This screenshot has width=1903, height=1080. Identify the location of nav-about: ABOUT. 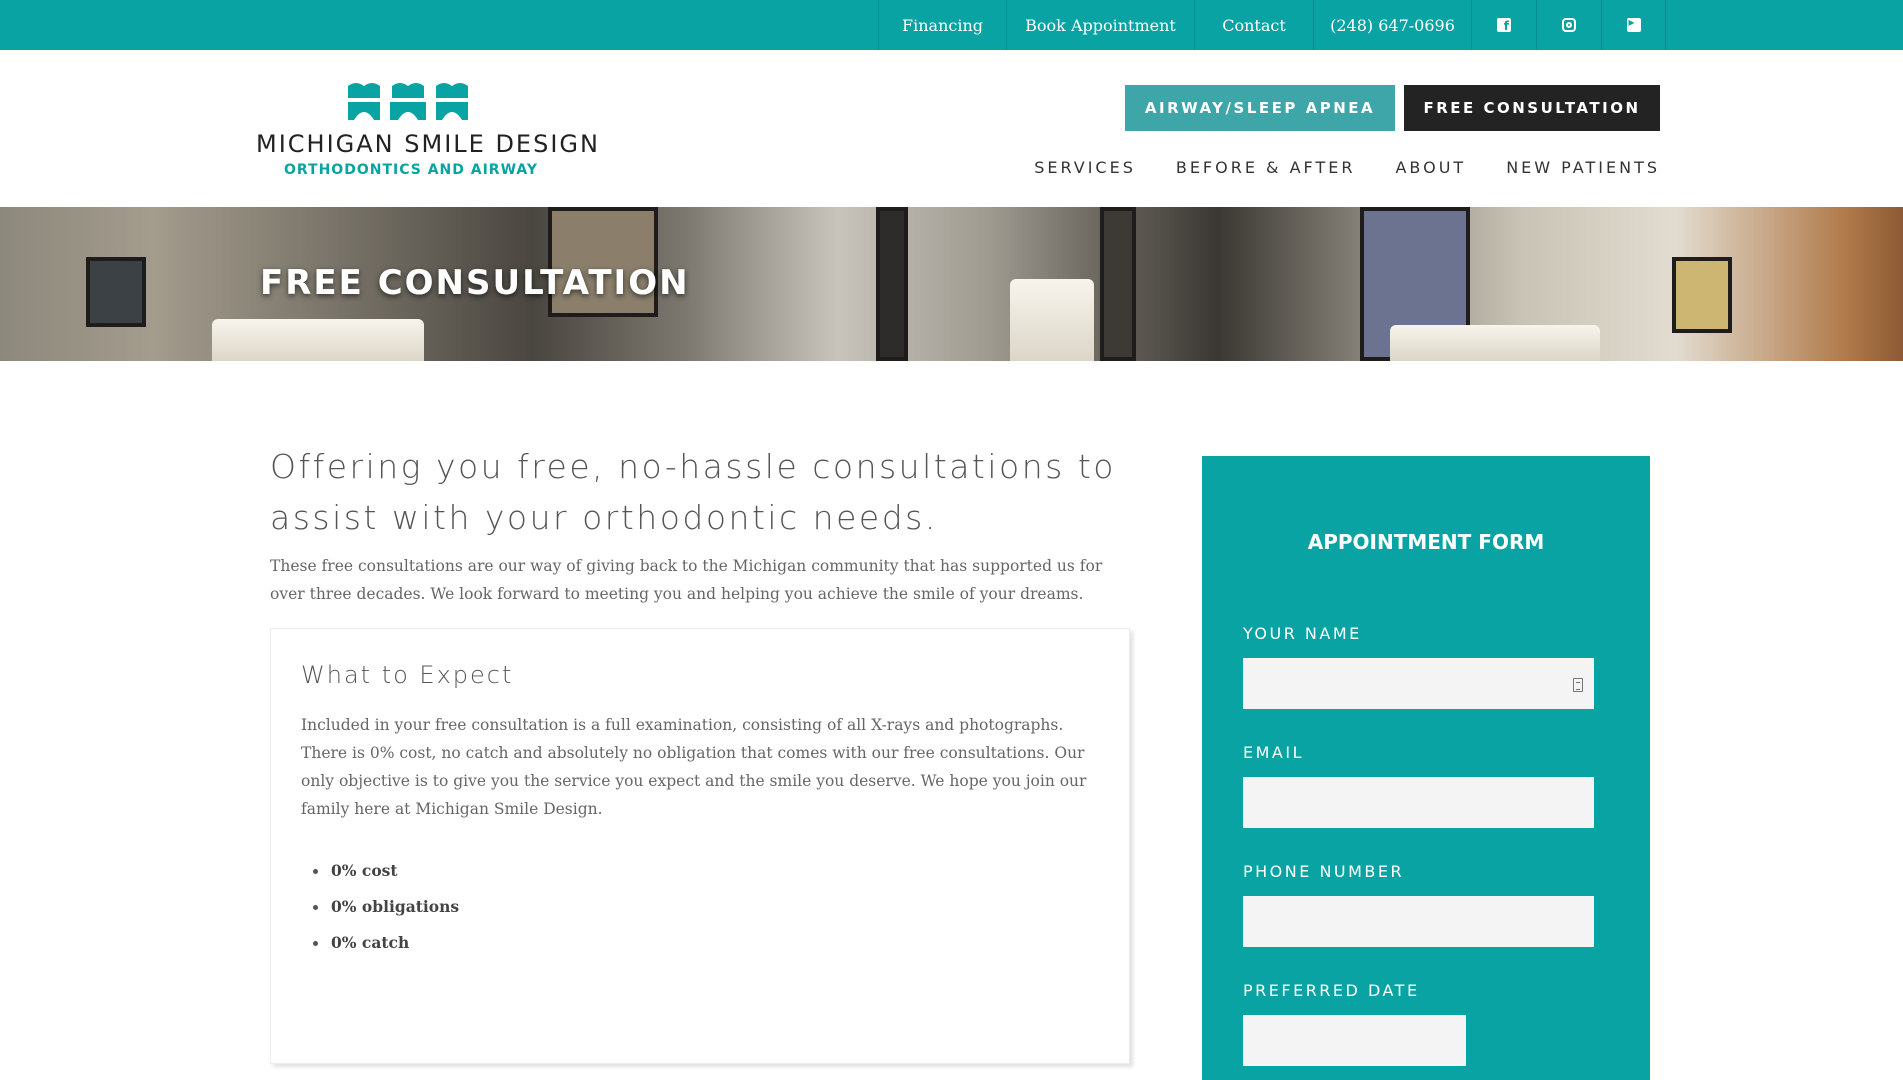
(1430, 167).